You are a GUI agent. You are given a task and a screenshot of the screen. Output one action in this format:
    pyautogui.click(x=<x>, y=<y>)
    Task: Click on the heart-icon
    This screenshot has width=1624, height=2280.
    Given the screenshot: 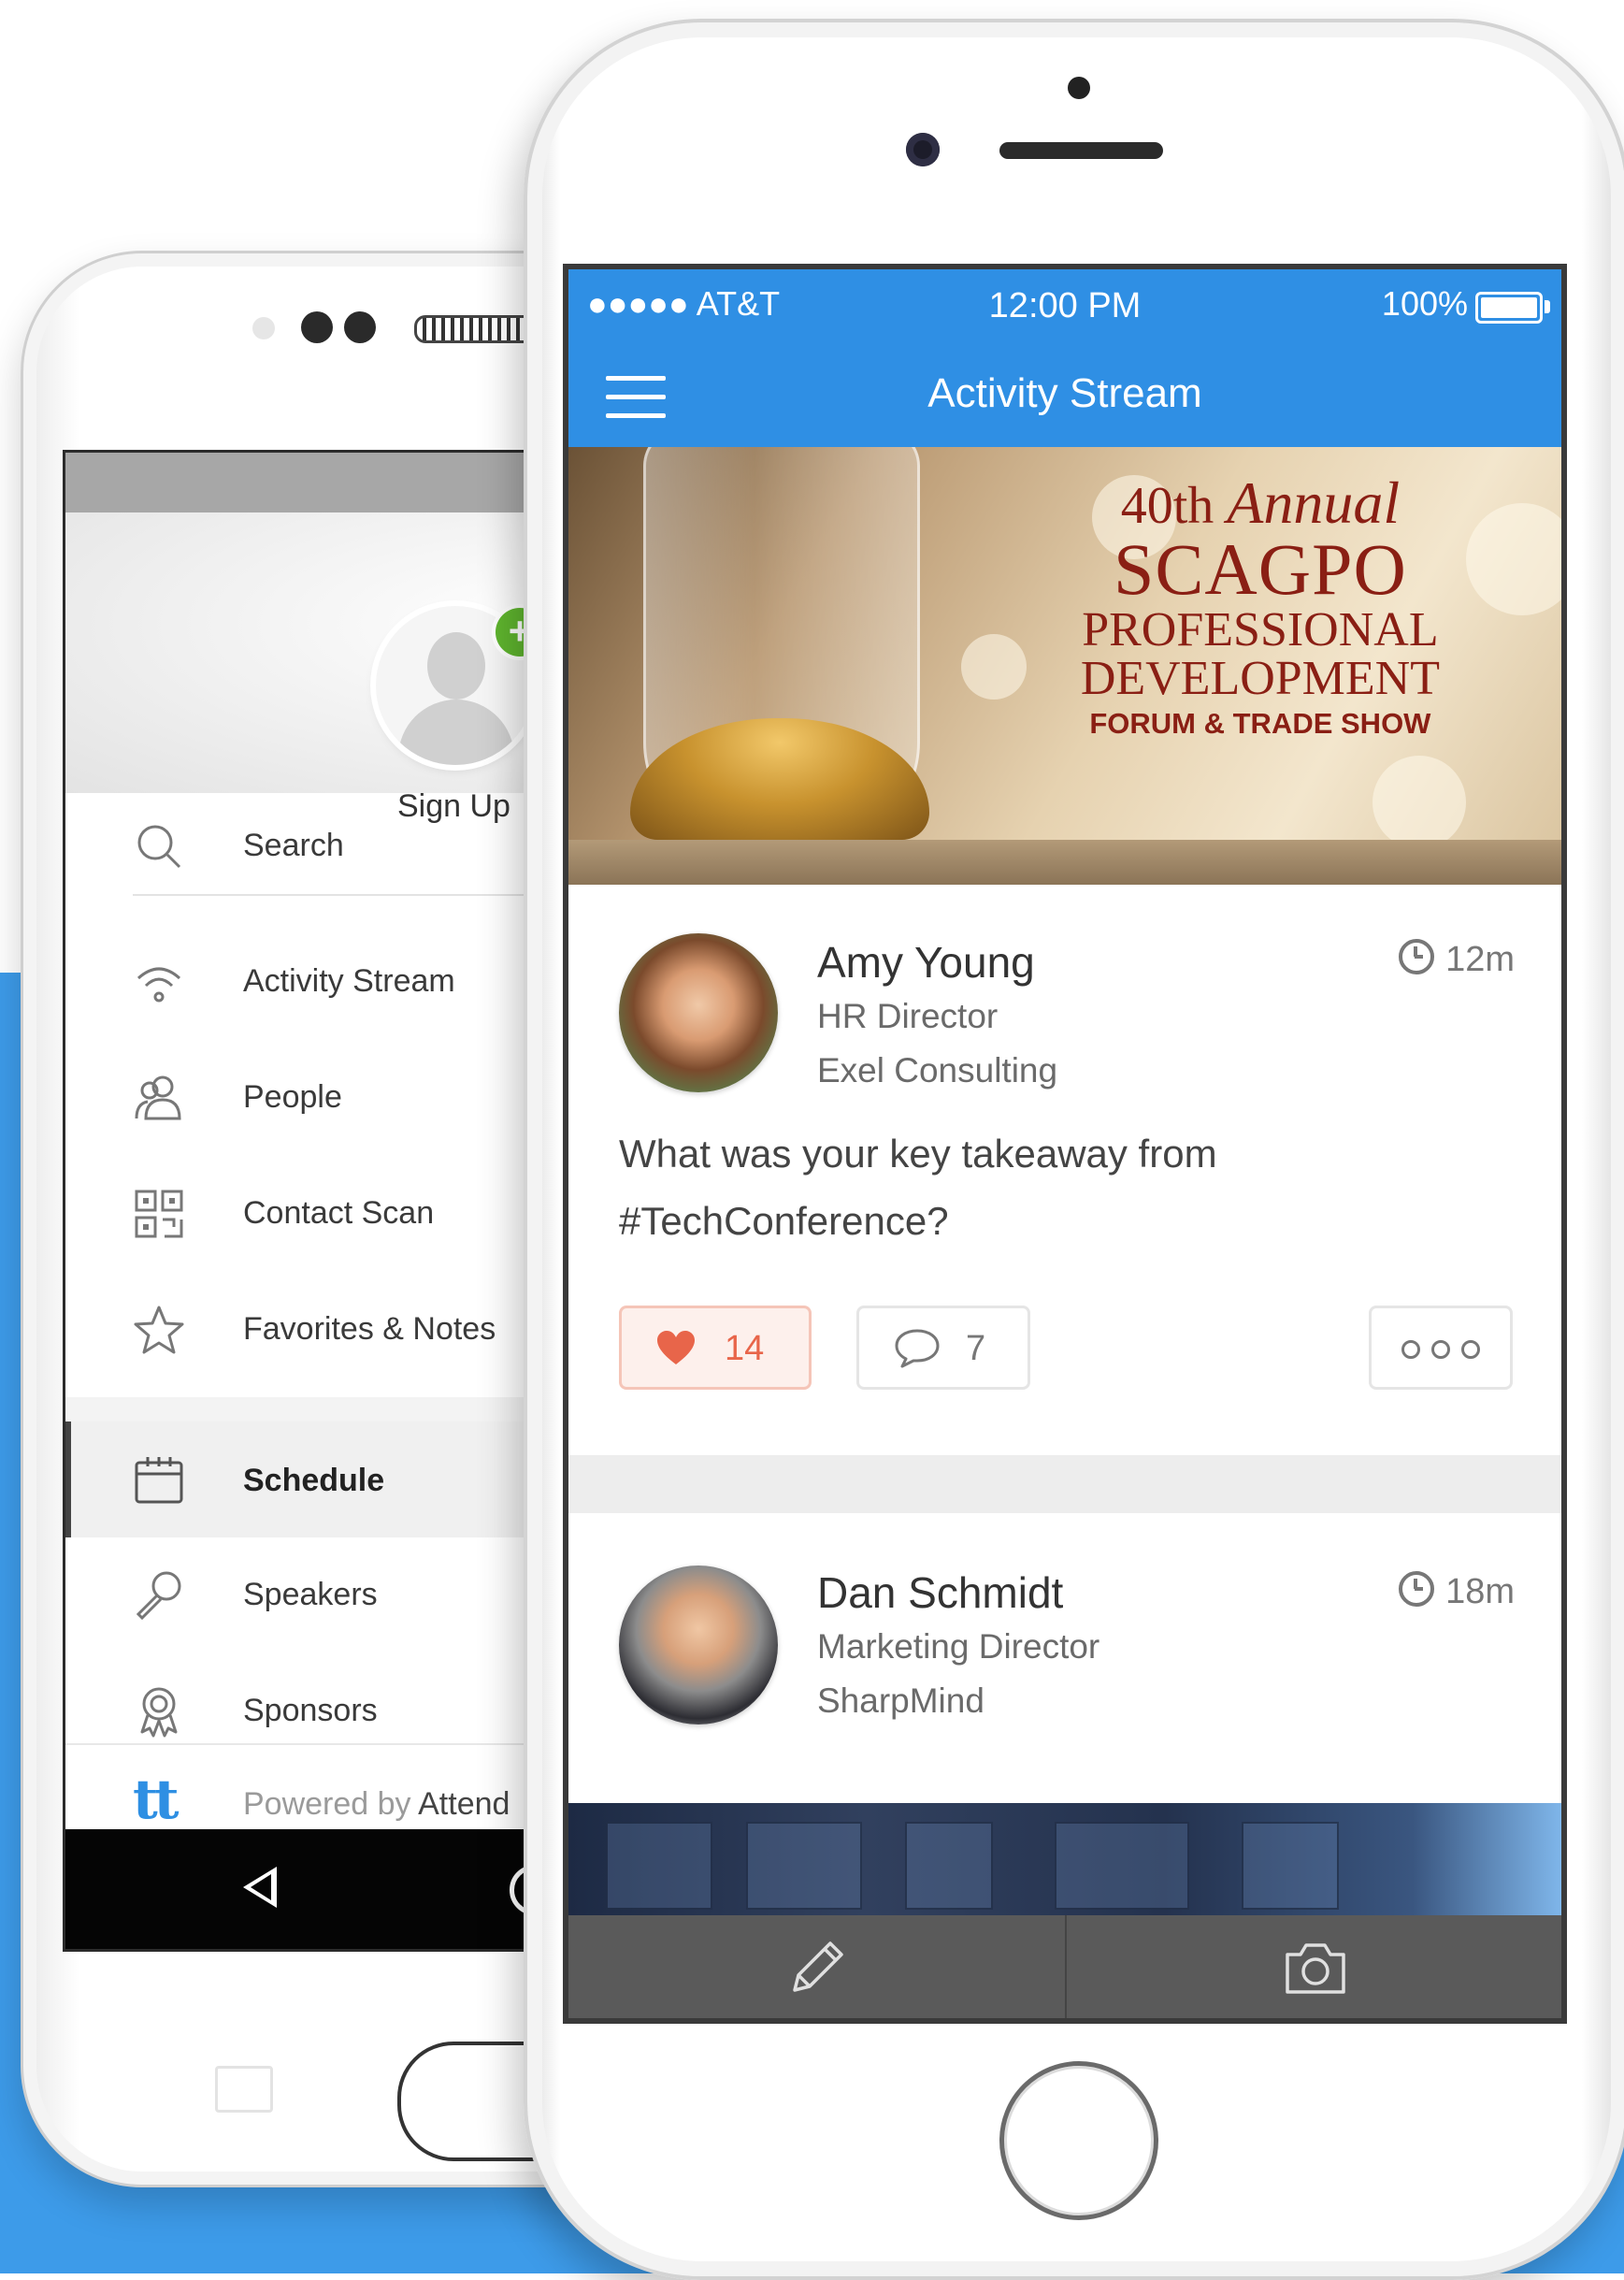 What is the action you would take?
    pyautogui.click(x=676, y=1347)
    